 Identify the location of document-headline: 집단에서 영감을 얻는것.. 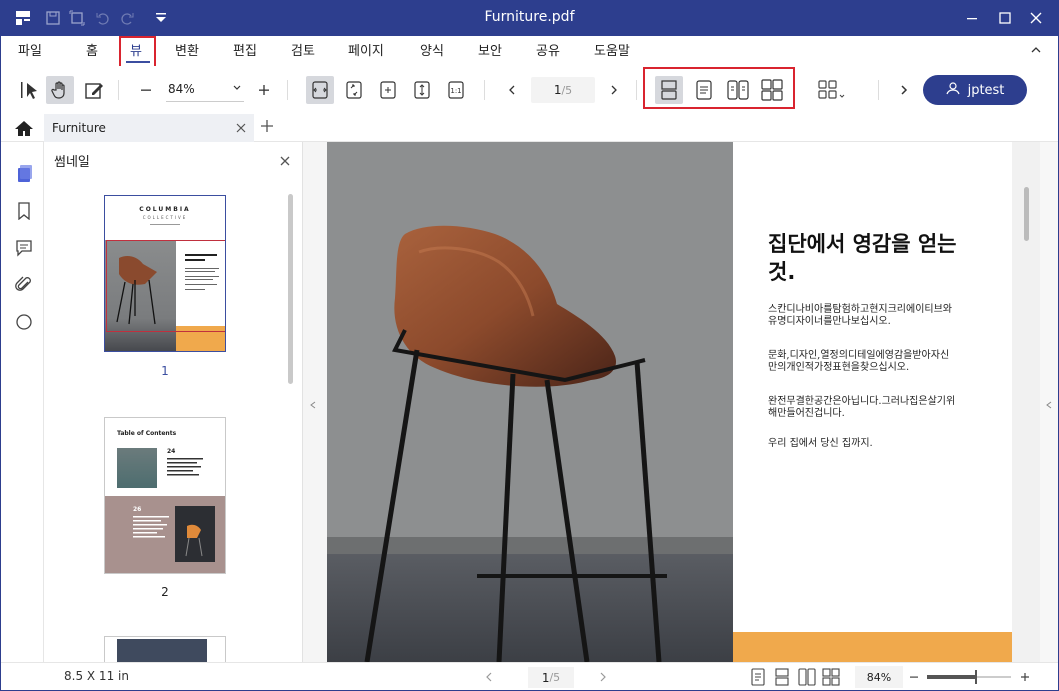
(862, 258).